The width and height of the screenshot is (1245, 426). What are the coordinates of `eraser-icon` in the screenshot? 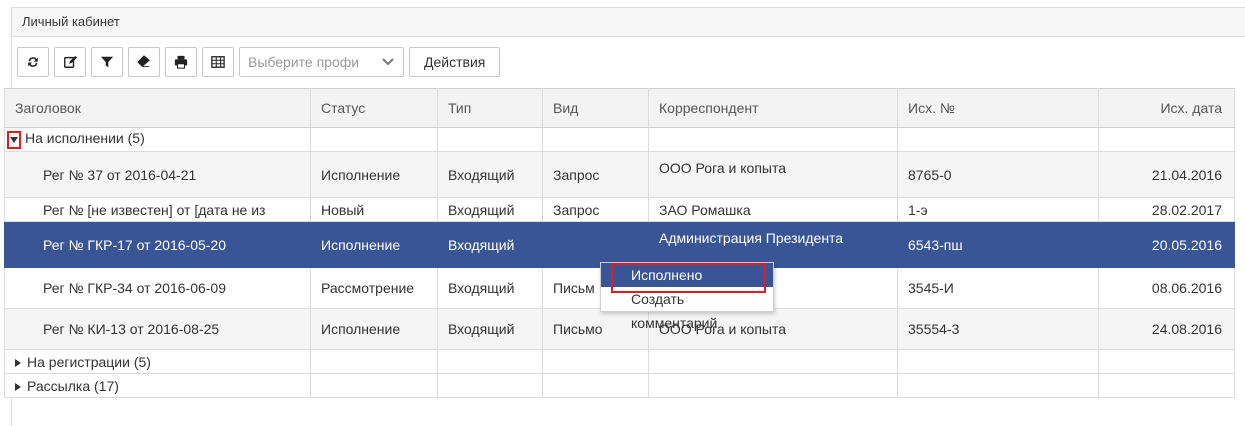 It's located at (143, 61).